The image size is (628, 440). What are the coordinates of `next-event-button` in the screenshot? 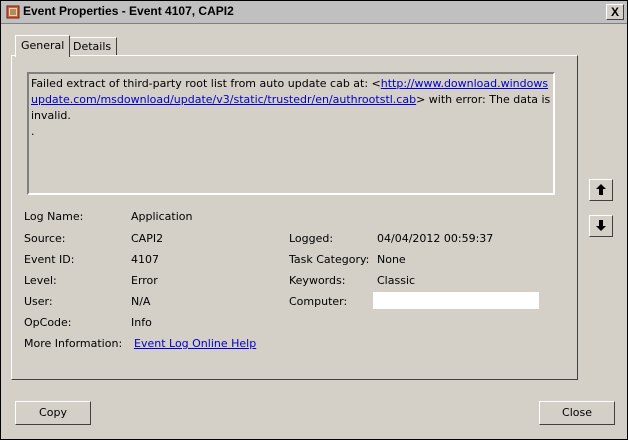 It's located at (601, 226).